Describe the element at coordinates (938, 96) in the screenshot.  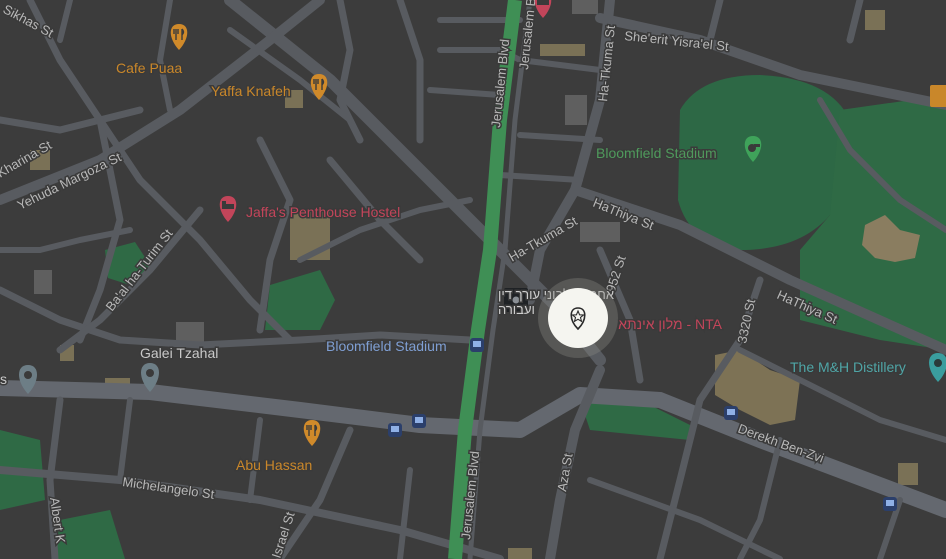
I see `poi-square-icon` at that location.